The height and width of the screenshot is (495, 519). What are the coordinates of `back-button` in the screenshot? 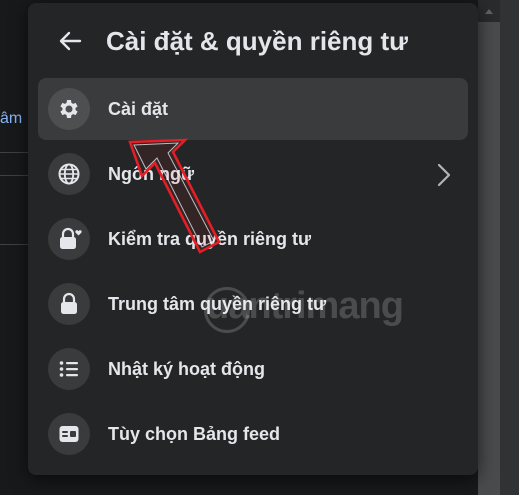 It's located at (70, 41).